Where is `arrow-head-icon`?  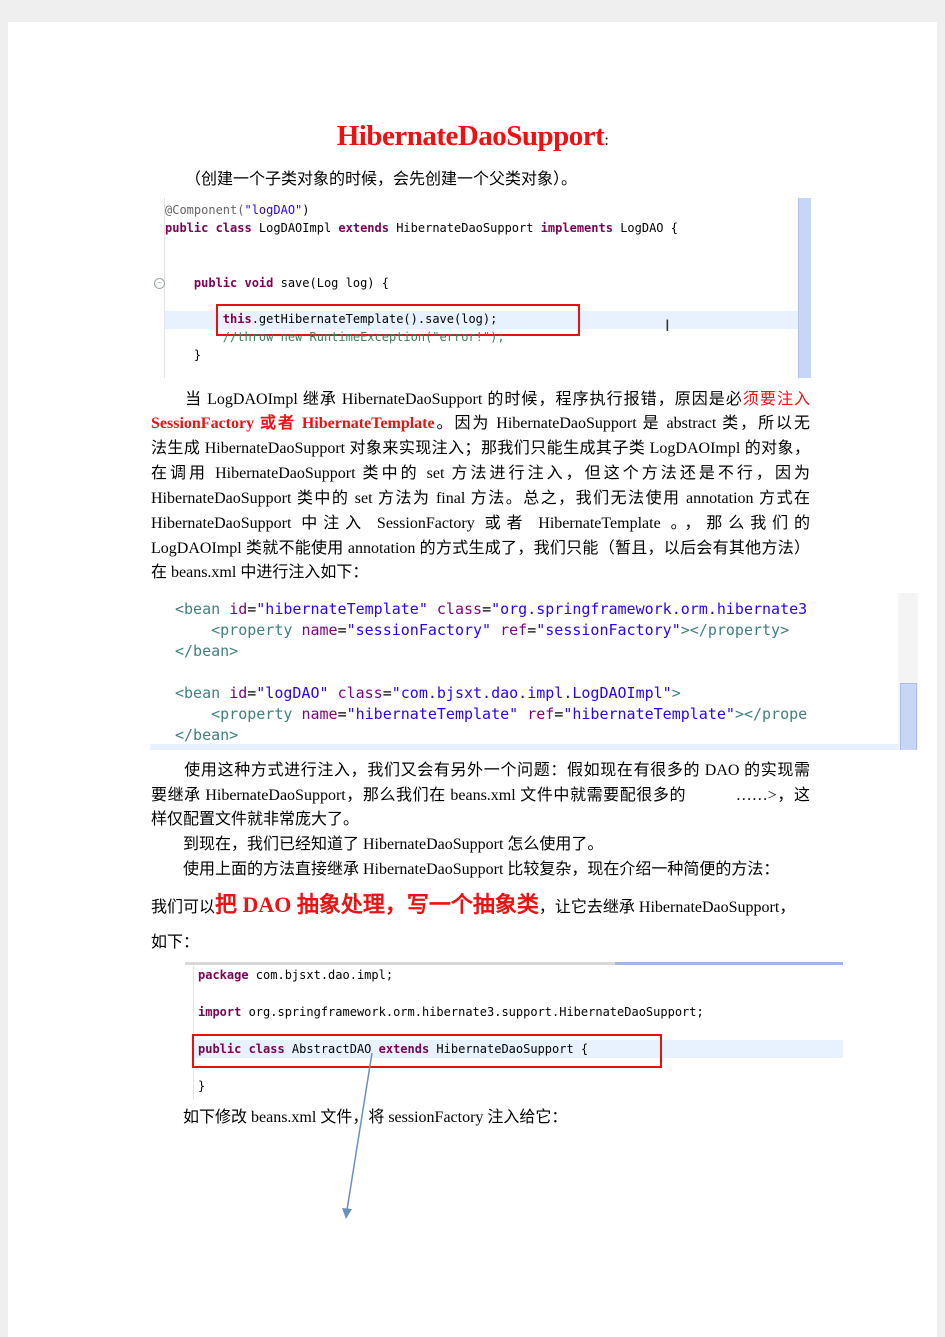
arrow-head-icon is located at coordinates (347, 1213).